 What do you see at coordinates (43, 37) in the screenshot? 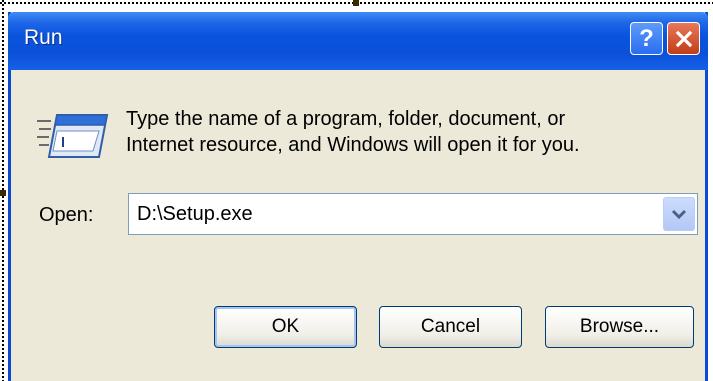
I see `window-title: Run` at bounding box center [43, 37].